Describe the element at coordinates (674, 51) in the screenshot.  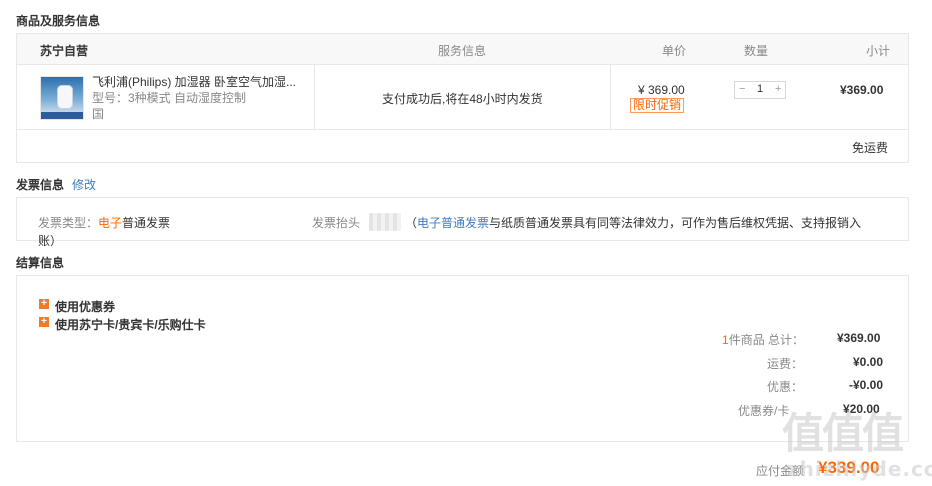
I see `col-header-price: 单价` at that location.